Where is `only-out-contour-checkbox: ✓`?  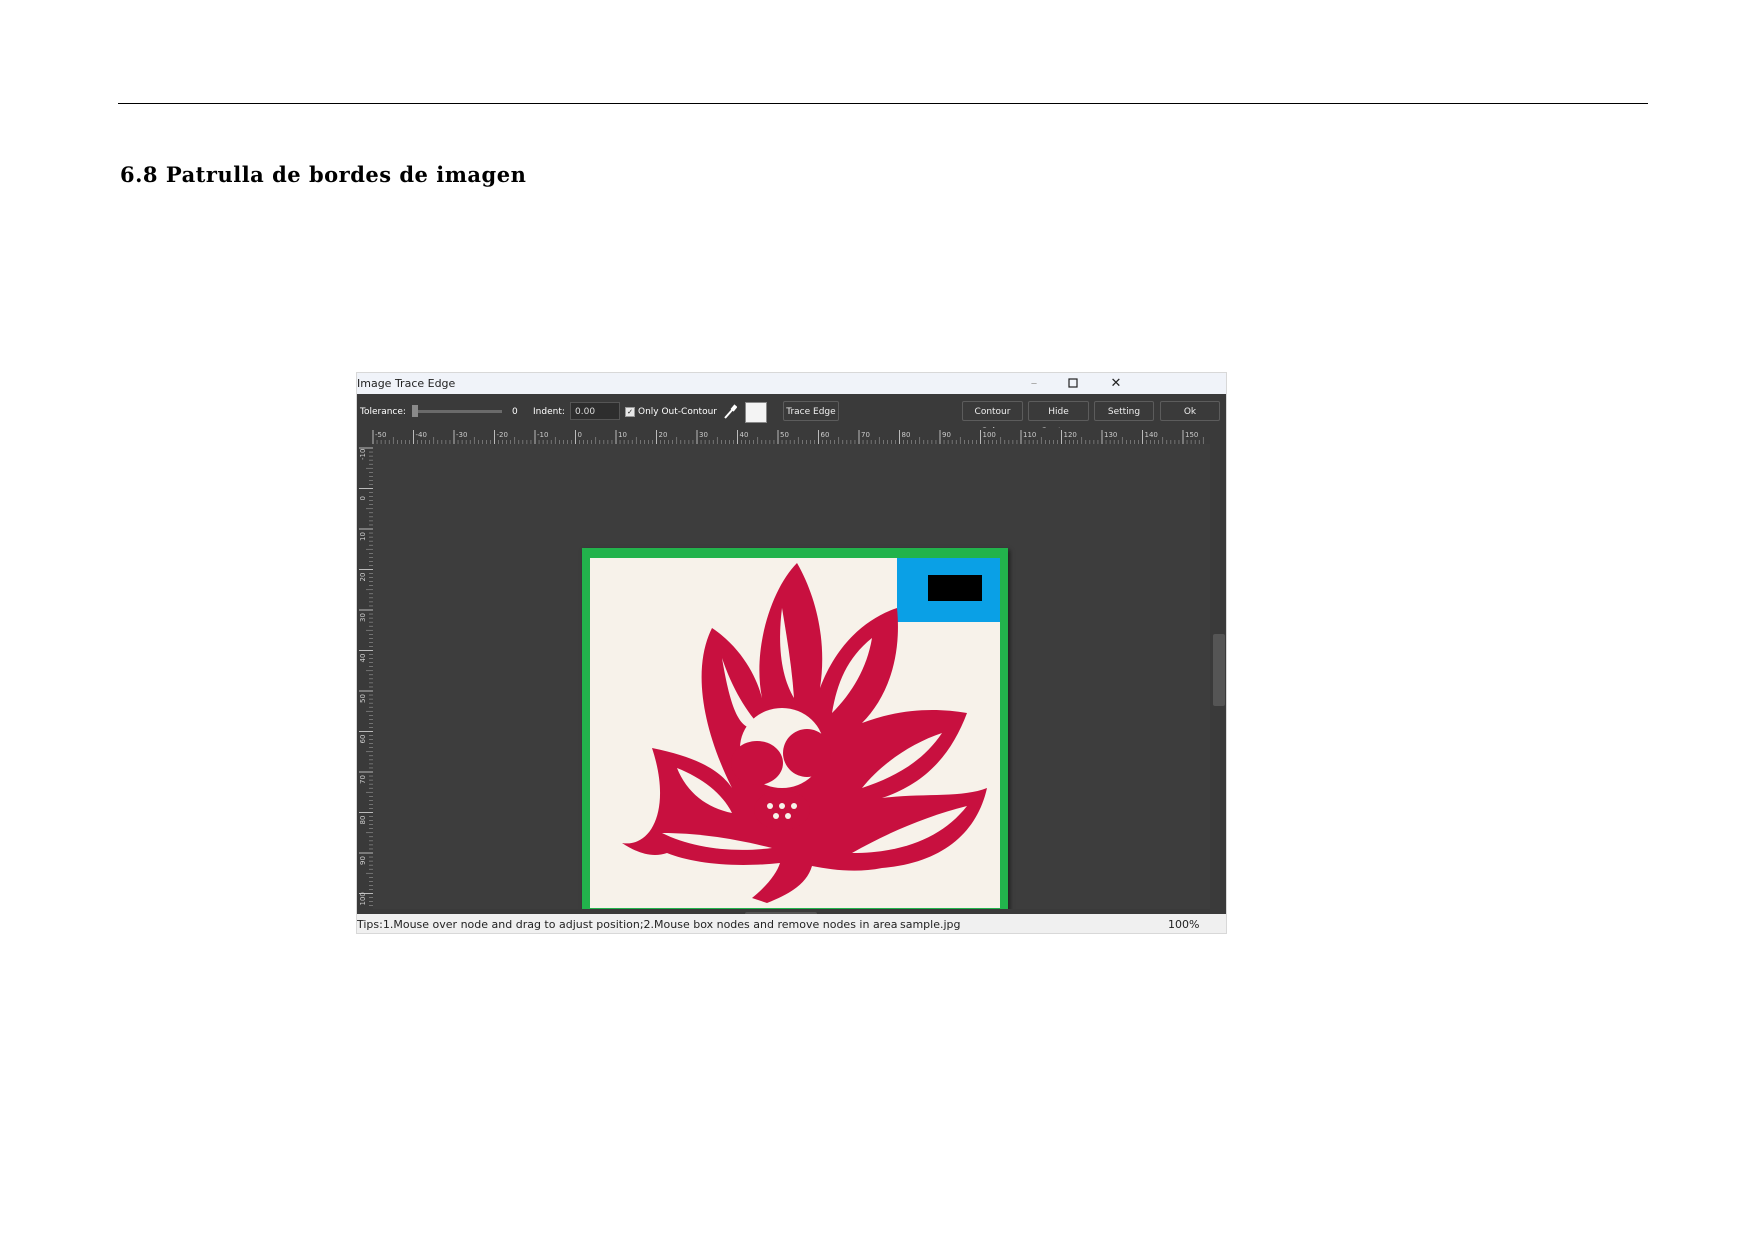 only-out-contour-checkbox: ✓ is located at coordinates (630, 412).